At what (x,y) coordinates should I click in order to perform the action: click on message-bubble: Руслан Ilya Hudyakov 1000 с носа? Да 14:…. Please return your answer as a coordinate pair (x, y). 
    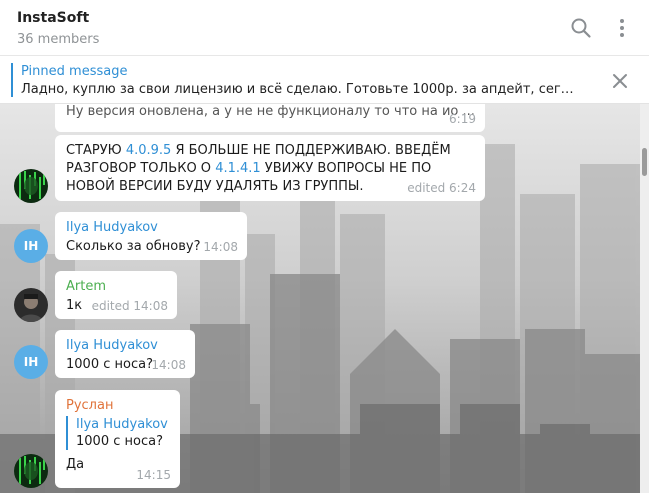
    Looking at the image, I should click on (117, 439).